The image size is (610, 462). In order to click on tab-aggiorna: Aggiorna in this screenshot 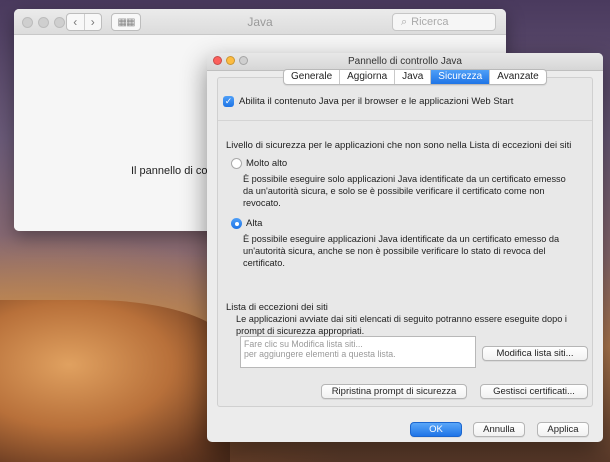, I will do `click(368, 77)`.